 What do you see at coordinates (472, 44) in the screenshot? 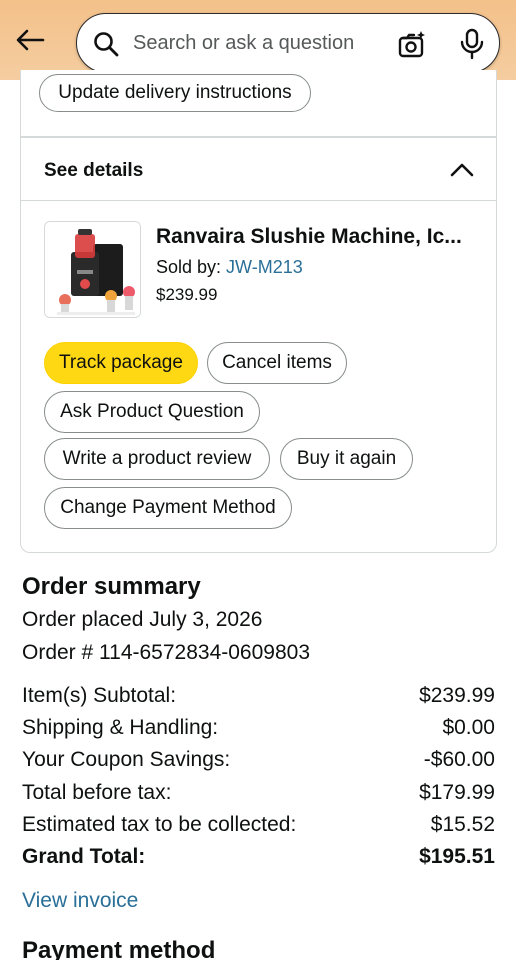
I see `microphone-icon` at bounding box center [472, 44].